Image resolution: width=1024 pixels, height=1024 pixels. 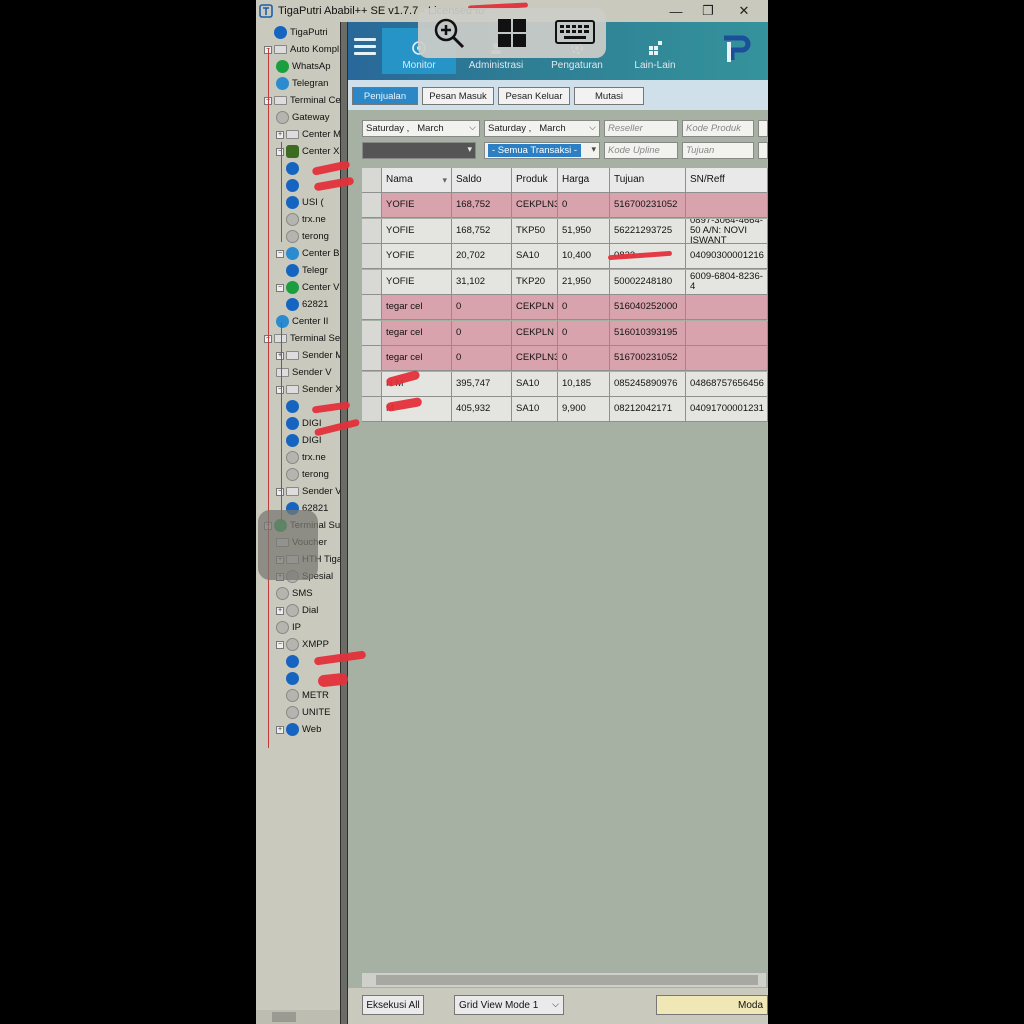 I want to click on tree-item: Telegran, so click(x=302, y=83).